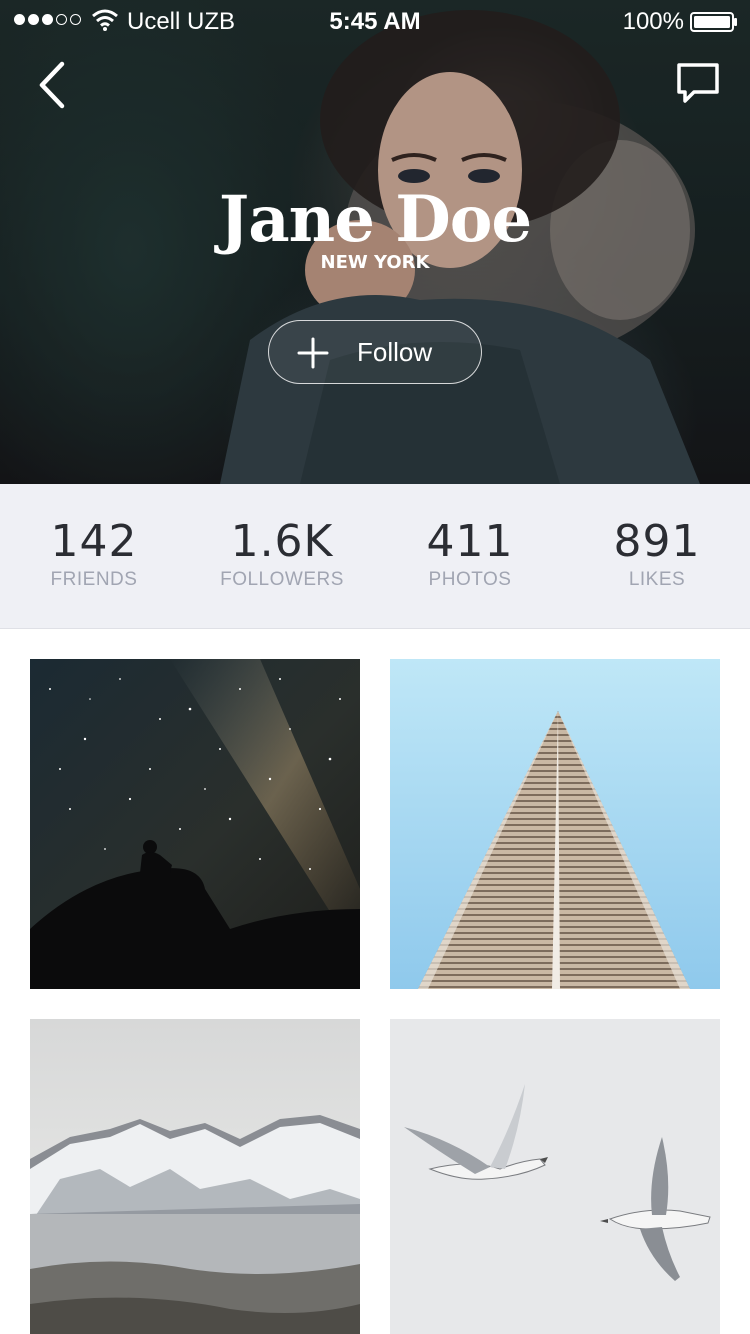 Image resolution: width=750 pixels, height=1334 pixels. I want to click on profile-location: NEW YORK, so click(375, 262).